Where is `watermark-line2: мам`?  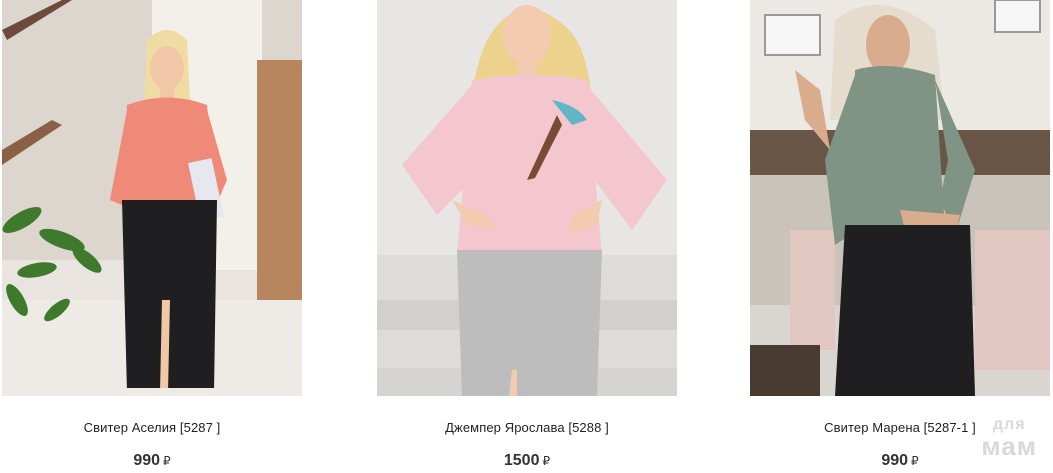 watermark-line2: мам is located at coordinates (1009, 446).